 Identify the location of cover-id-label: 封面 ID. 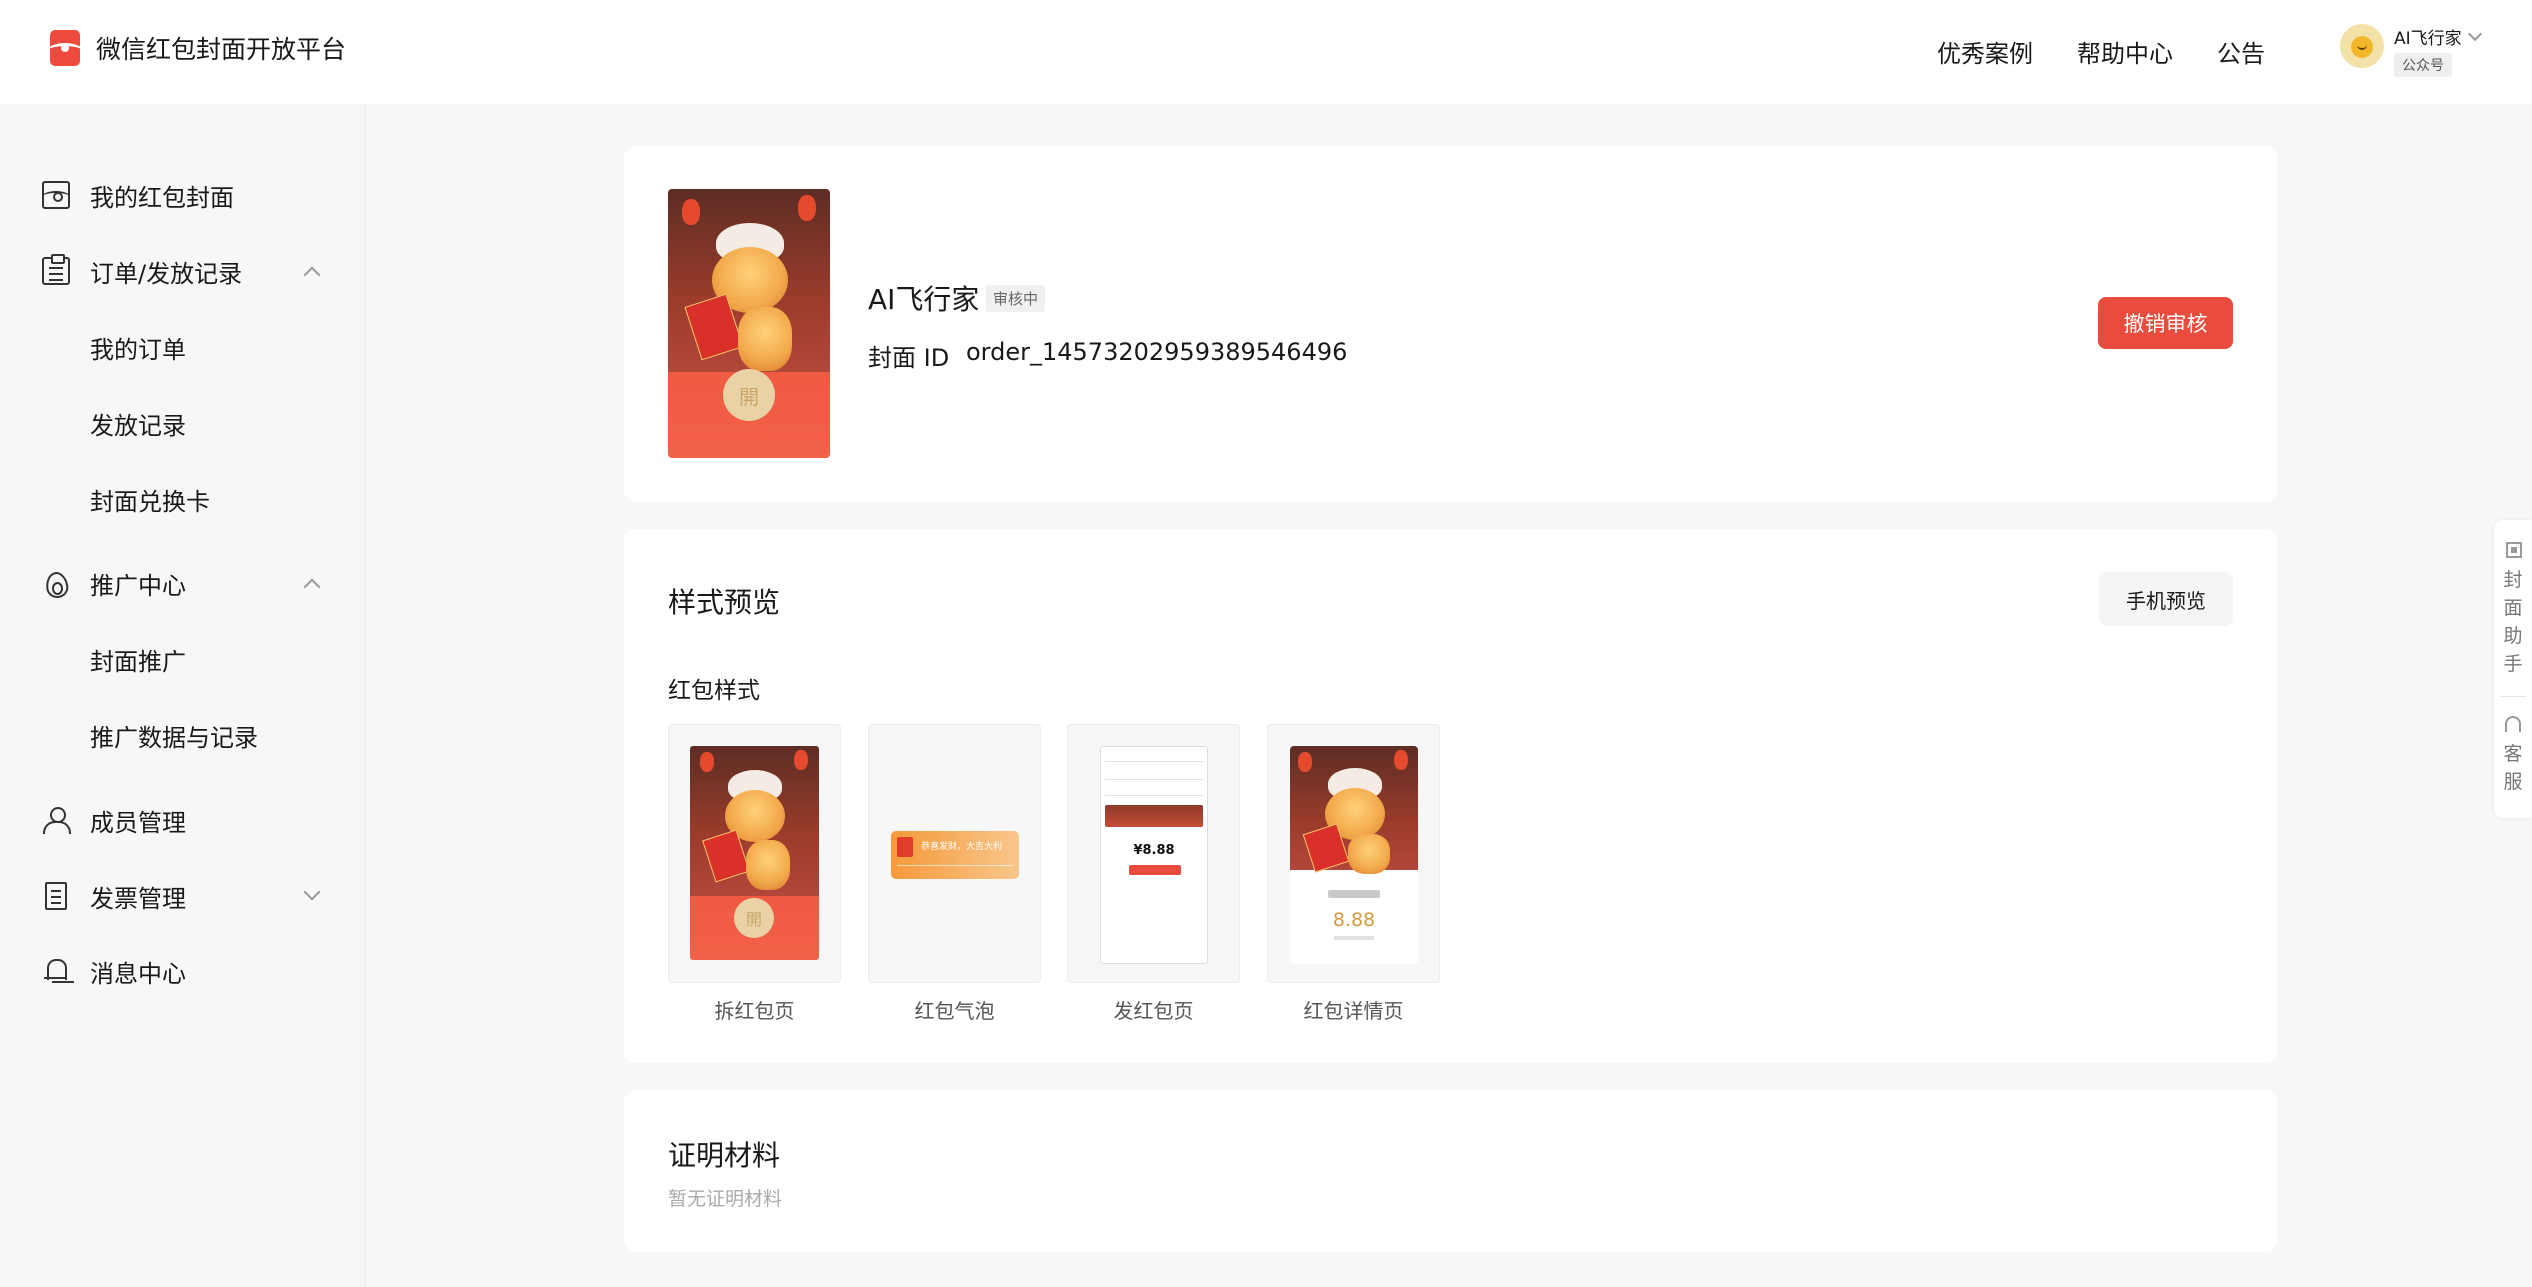
(909, 358).